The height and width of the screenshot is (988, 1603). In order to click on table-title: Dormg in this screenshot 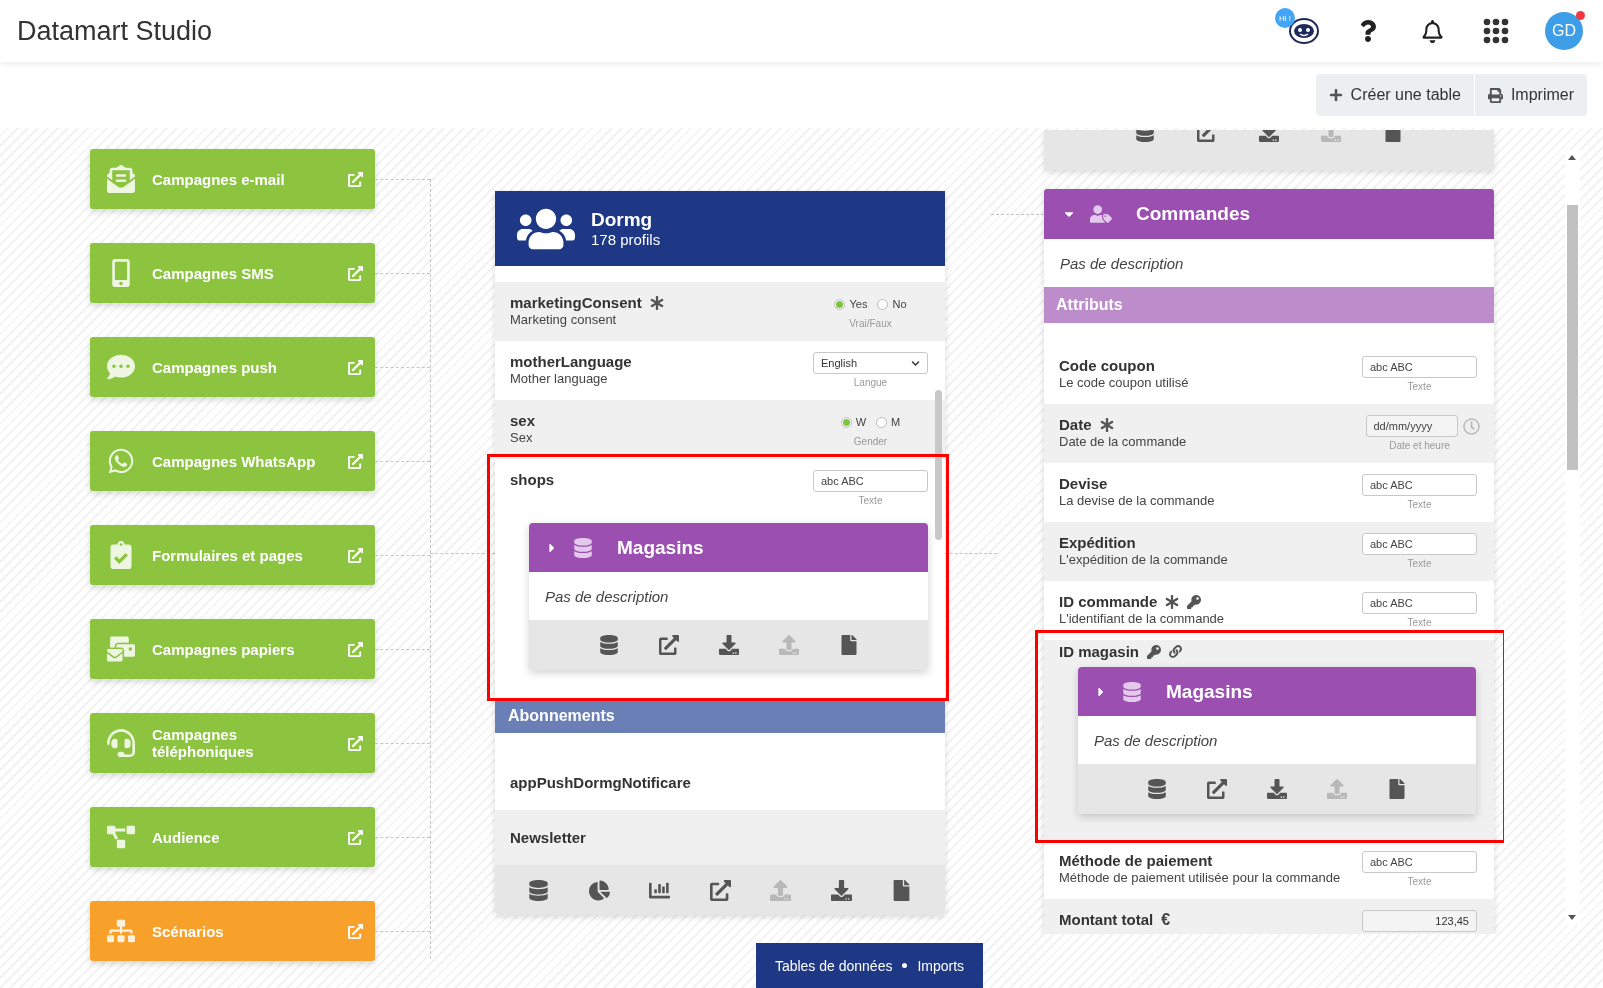, I will do `click(622, 219)`.